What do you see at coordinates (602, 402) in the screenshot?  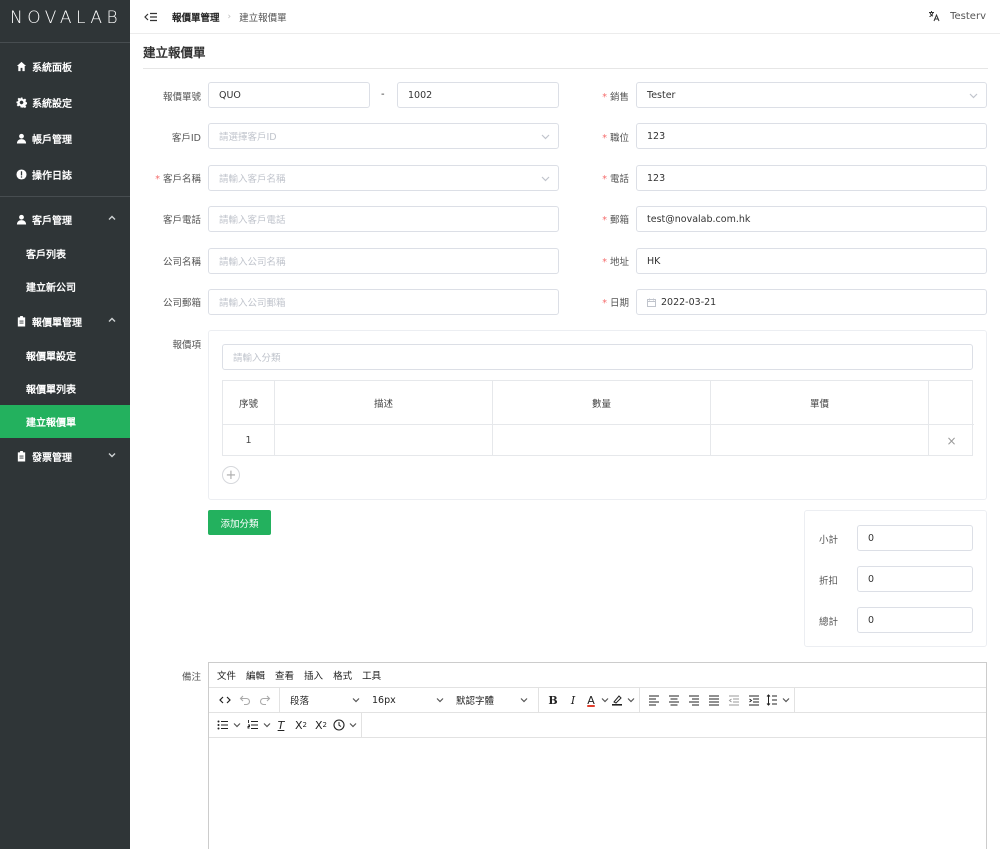 I see `column-header-quantity: 數量` at bounding box center [602, 402].